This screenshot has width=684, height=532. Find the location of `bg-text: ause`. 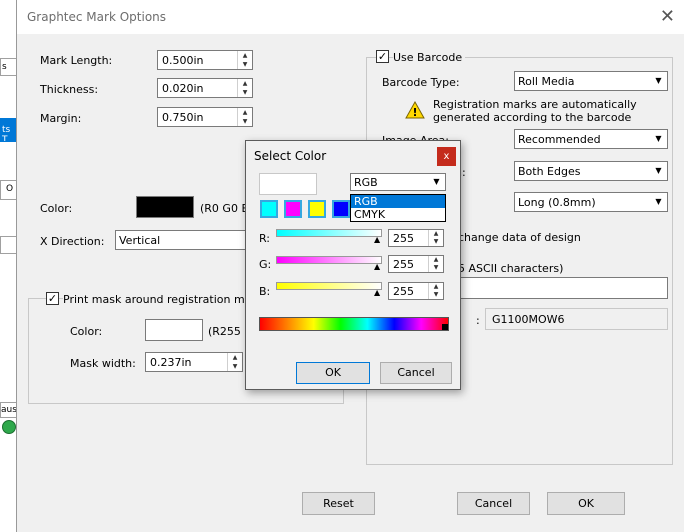

bg-text: ause is located at coordinates (9, 410).